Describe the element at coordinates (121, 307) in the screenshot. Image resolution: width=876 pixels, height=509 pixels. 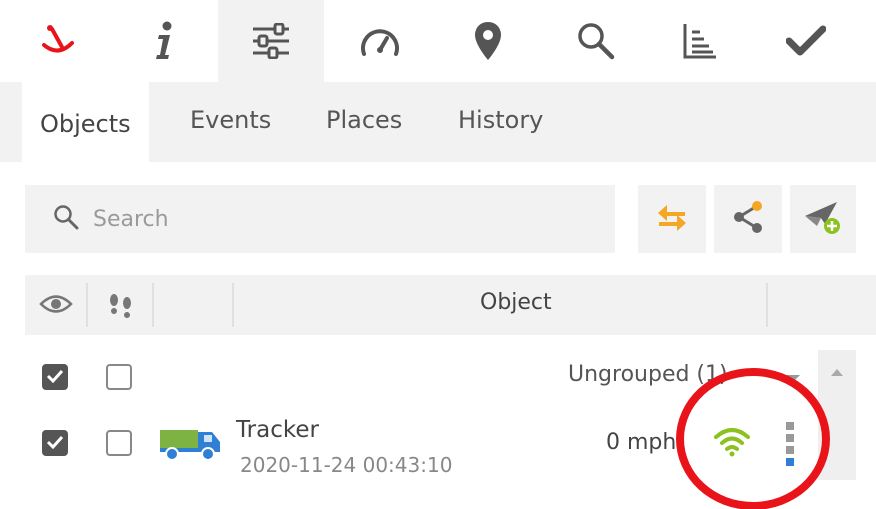
I see `footsteps-icon` at that location.